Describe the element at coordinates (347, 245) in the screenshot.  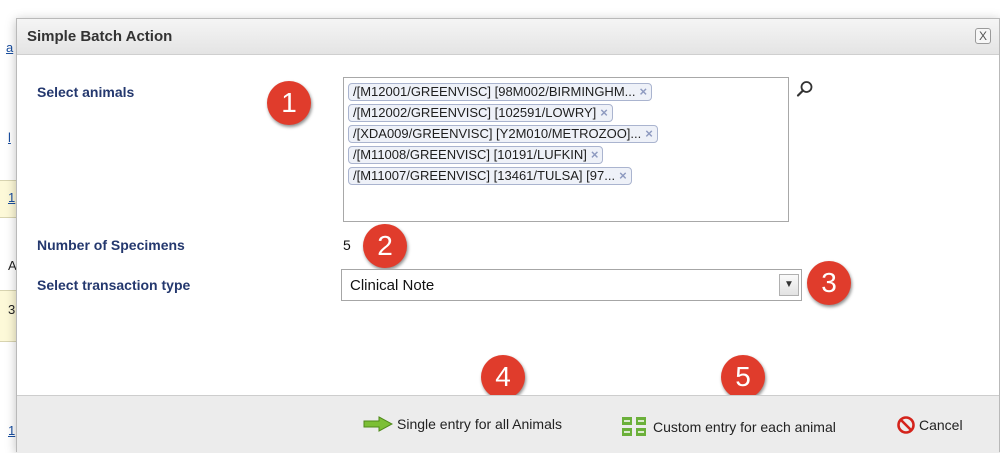
I see `specimens-count: 5` at that location.